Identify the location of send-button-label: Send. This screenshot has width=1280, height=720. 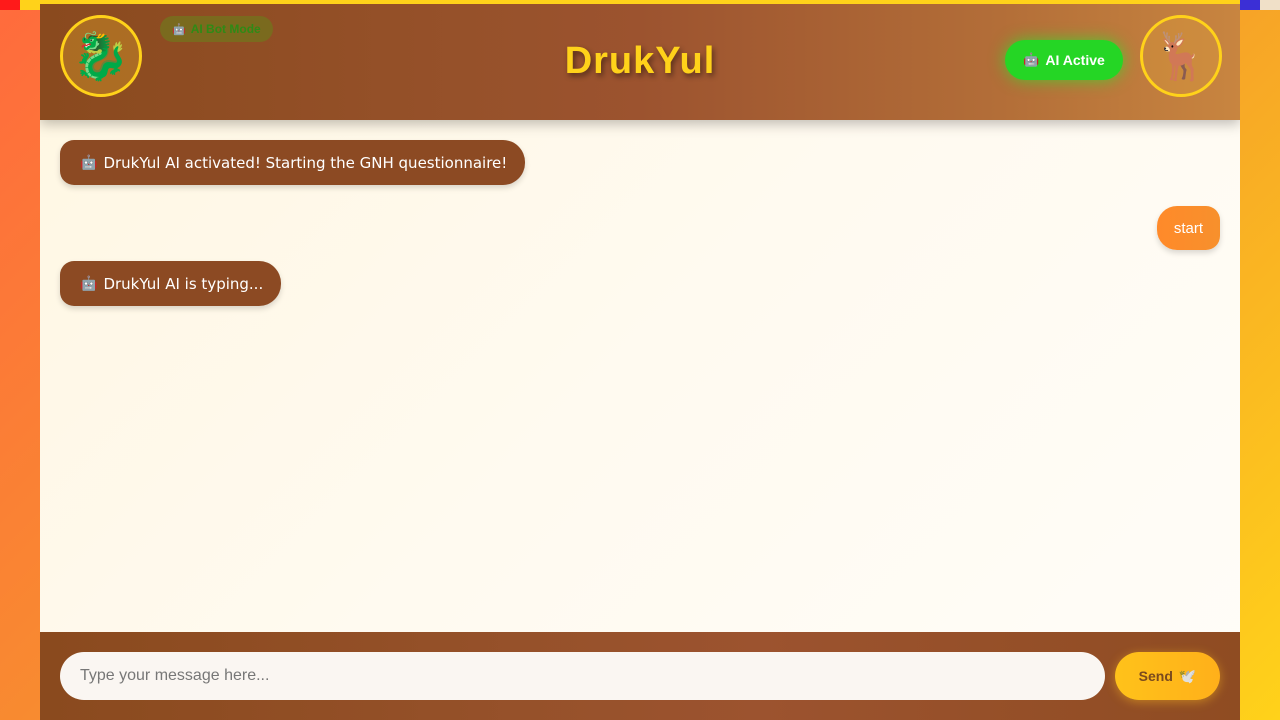
(1155, 676).